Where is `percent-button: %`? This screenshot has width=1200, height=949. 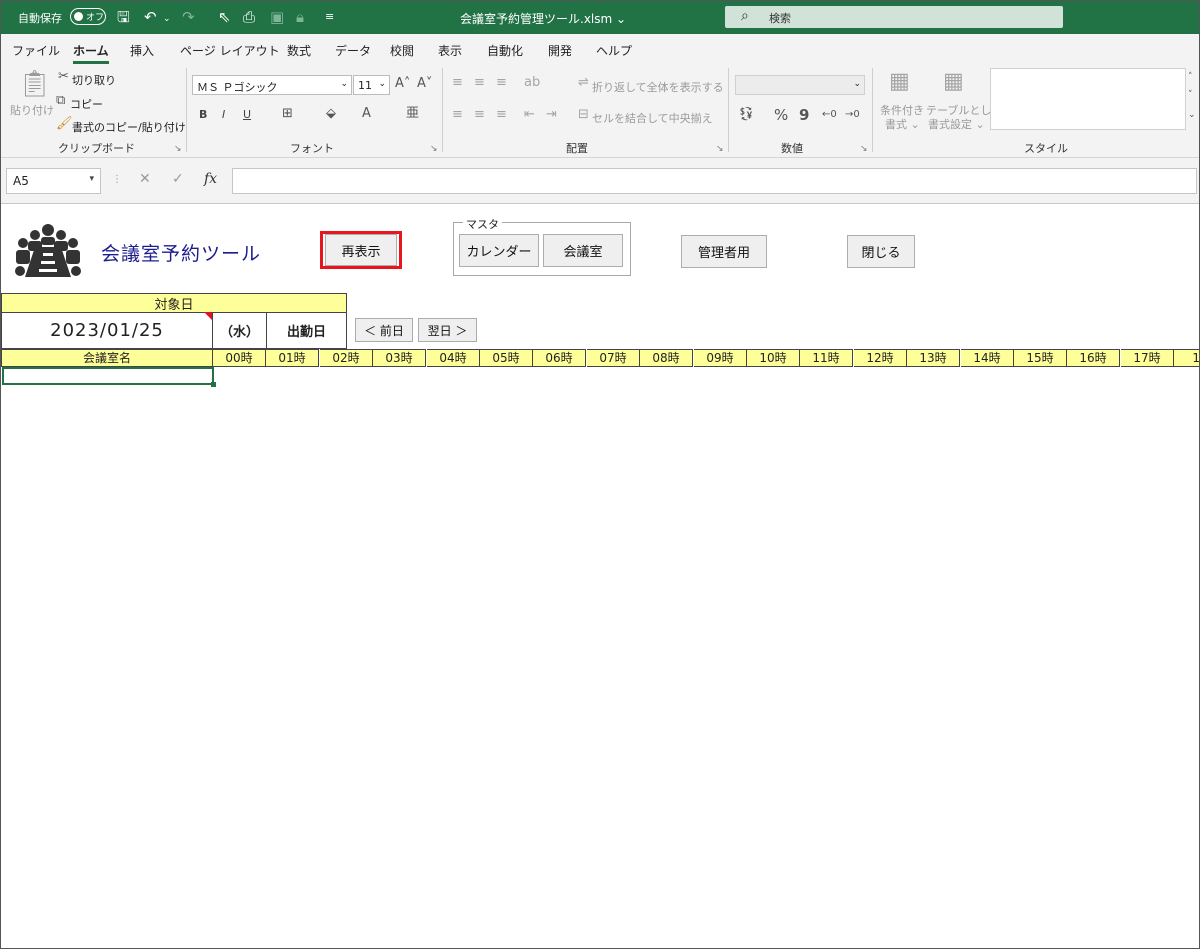
percent-button: % is located at coordinates (781, 115).